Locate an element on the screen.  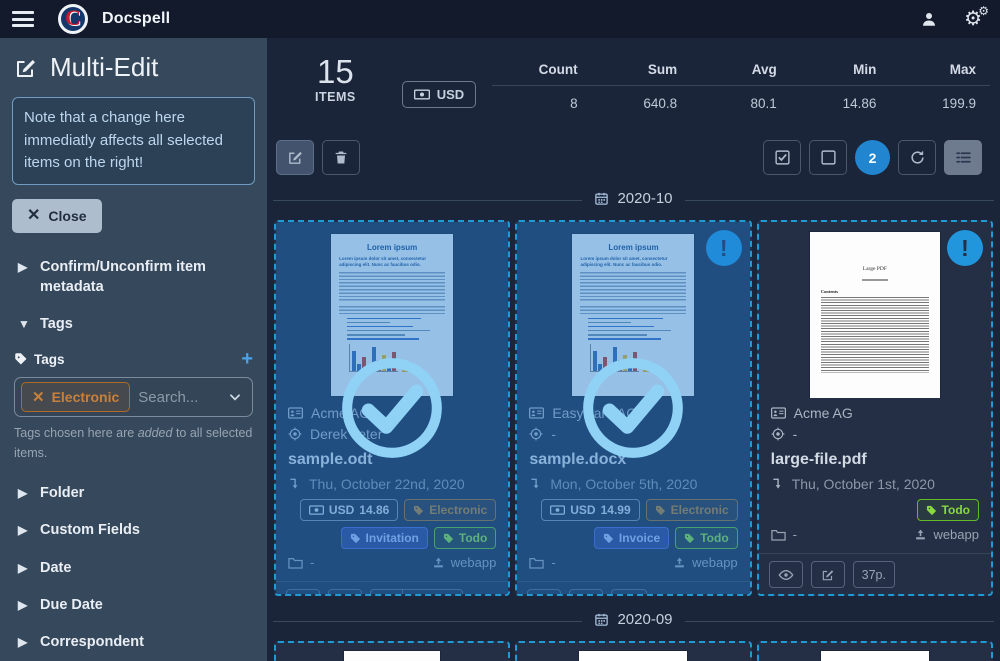
section-date: ▶ Date is located at coordinates (133, 568).